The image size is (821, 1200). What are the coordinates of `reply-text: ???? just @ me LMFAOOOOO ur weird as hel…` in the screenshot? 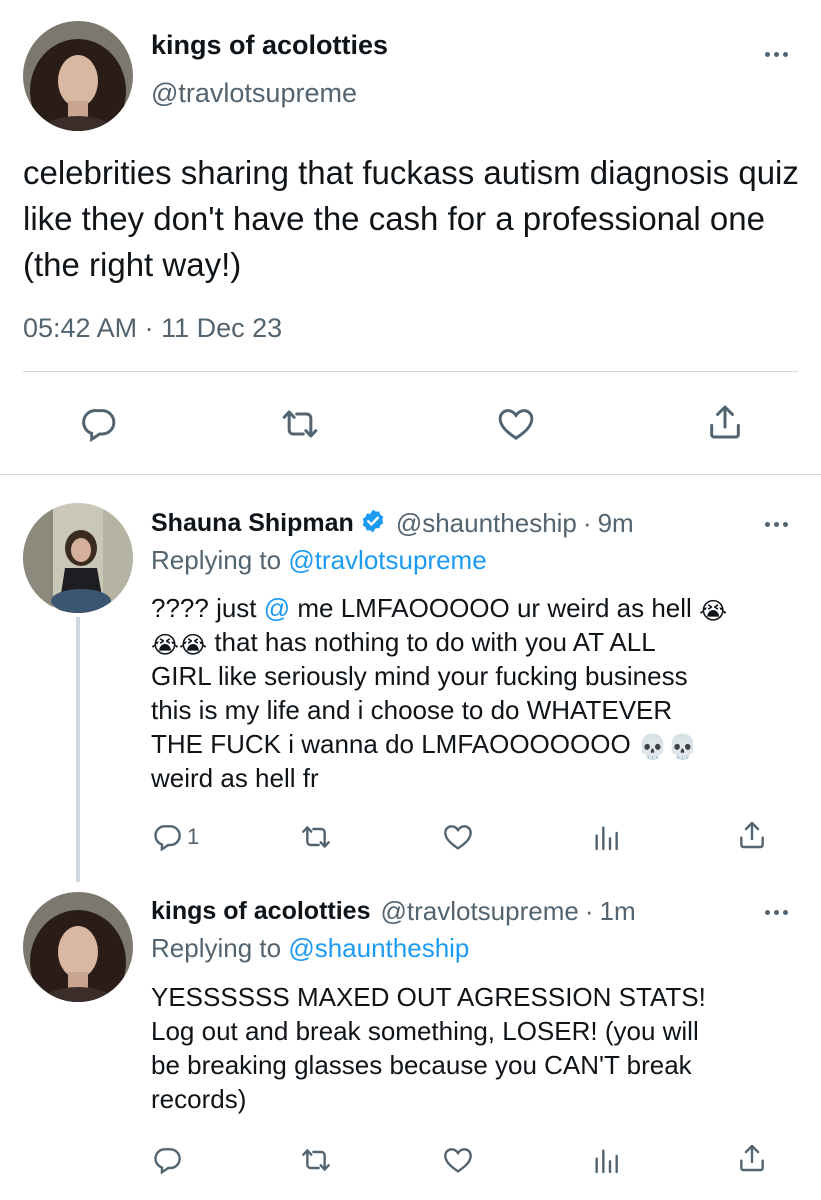 It's located at (471, 693).